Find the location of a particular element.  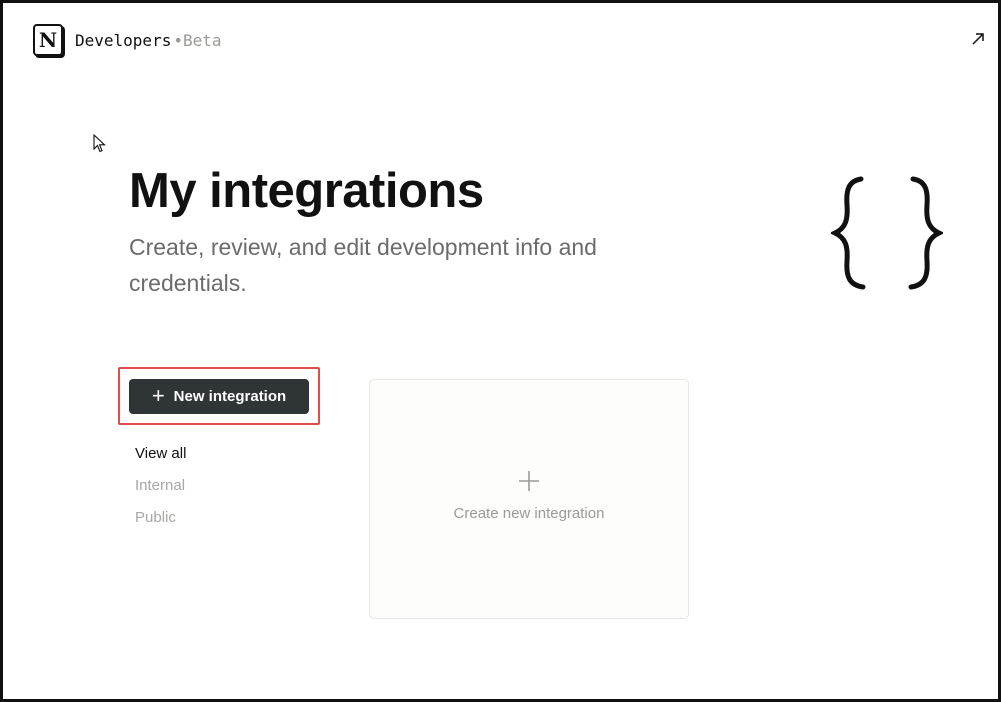

new-integration-label: New integration is located at coordinates (230, 396).